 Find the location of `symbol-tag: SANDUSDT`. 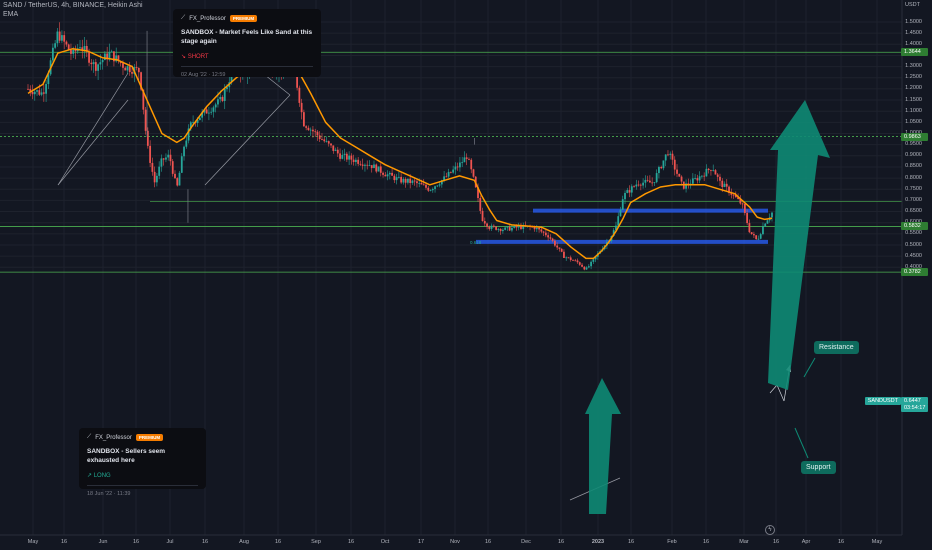

symbol-tag: SANDUSDT is located at coordinates (882, 401).